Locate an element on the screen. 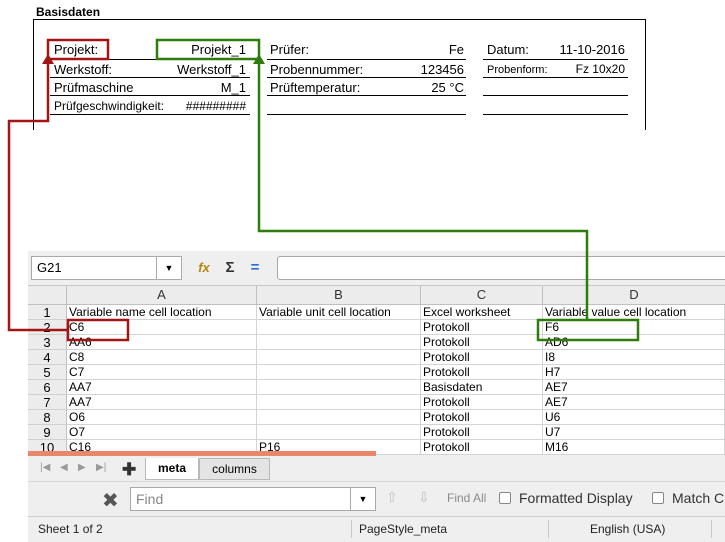 Image resolution: width=725 pixels, height=542 pixels. match-case-checkbox is located at coordinates (658, 498).